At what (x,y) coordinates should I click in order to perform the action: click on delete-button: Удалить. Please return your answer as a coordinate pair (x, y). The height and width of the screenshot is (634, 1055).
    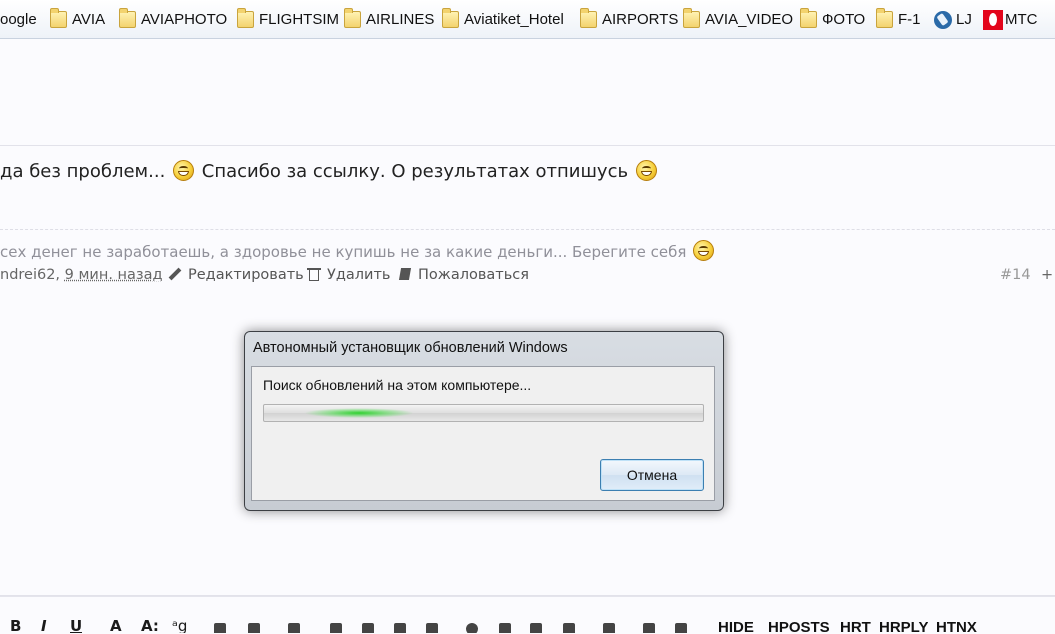
    Looking at the image, I should click on (348, 275).